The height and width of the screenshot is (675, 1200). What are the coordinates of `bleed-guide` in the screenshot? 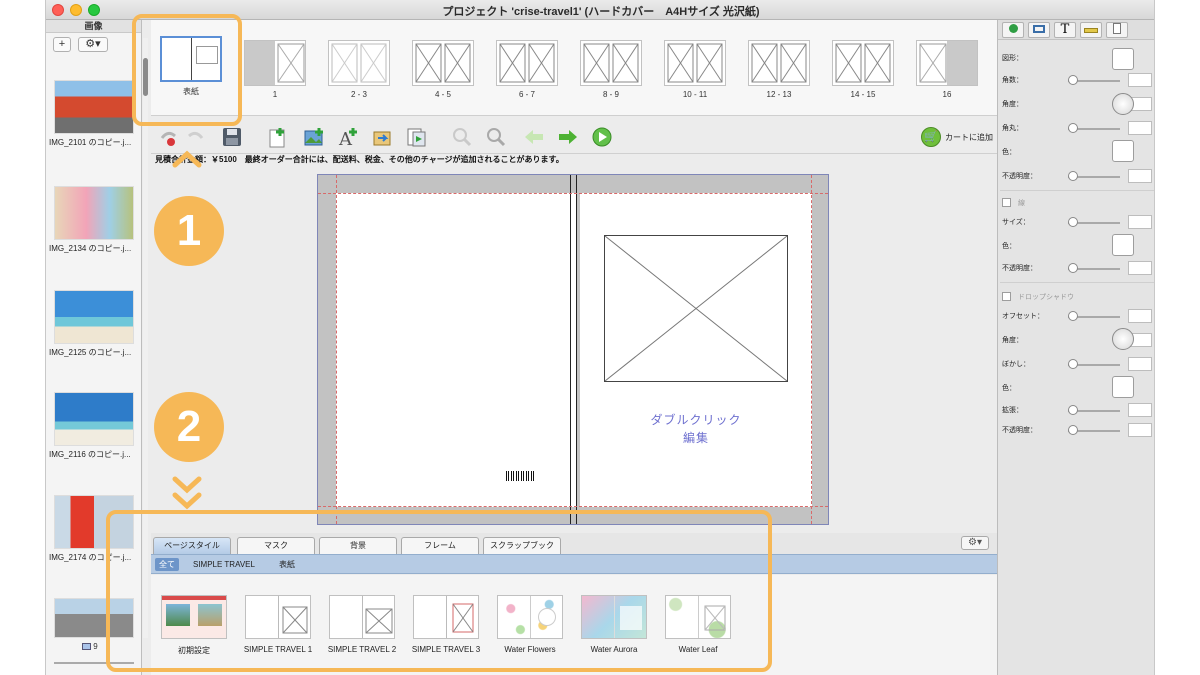 It's located at (573, 506).